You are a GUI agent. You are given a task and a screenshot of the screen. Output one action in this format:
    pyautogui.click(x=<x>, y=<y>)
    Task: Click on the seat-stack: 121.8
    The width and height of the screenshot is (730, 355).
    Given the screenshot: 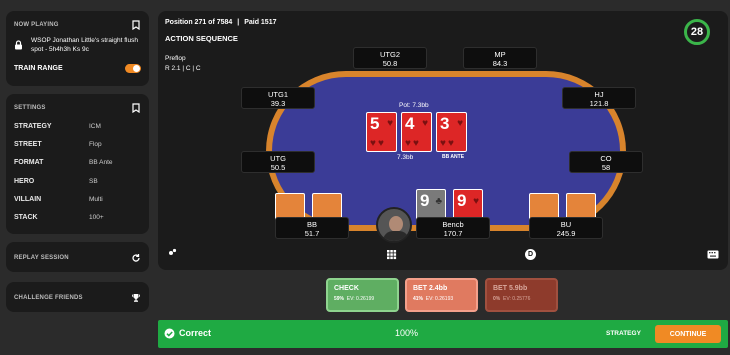 What is the action you would take?
    pyautogui.click(x=599, y=103)
    